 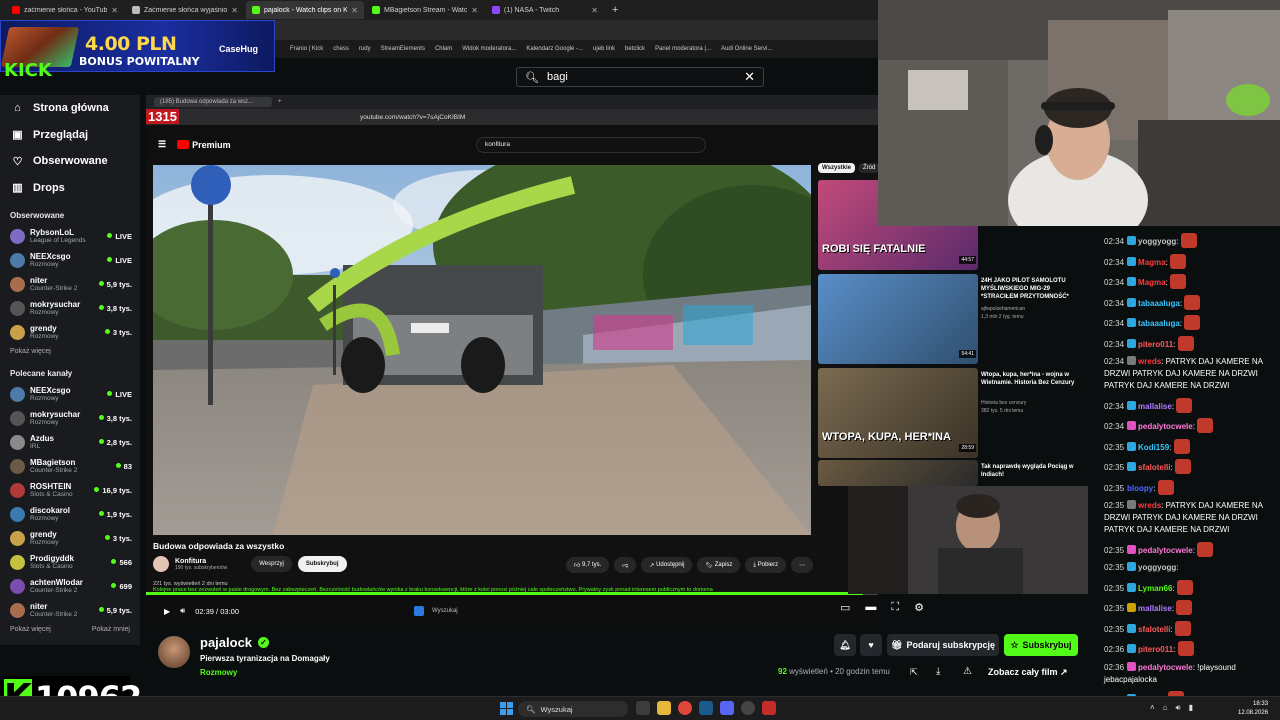 What do you see at coordinates (70, 188) in the screenshot?
I see `sidebar-item-drops: ▥ Drops` at bounding box center [70, 188].